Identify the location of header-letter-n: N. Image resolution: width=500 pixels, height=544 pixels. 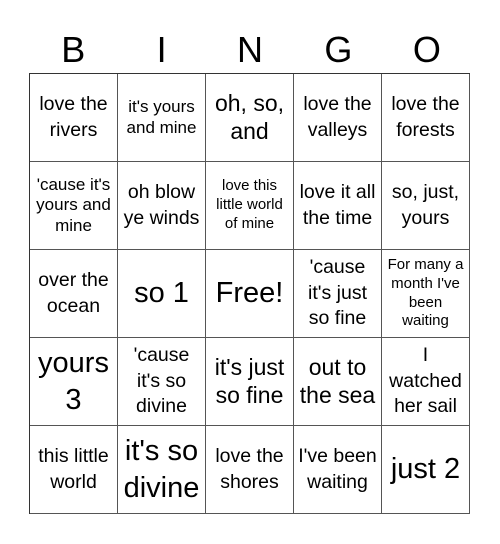
(250, 49).